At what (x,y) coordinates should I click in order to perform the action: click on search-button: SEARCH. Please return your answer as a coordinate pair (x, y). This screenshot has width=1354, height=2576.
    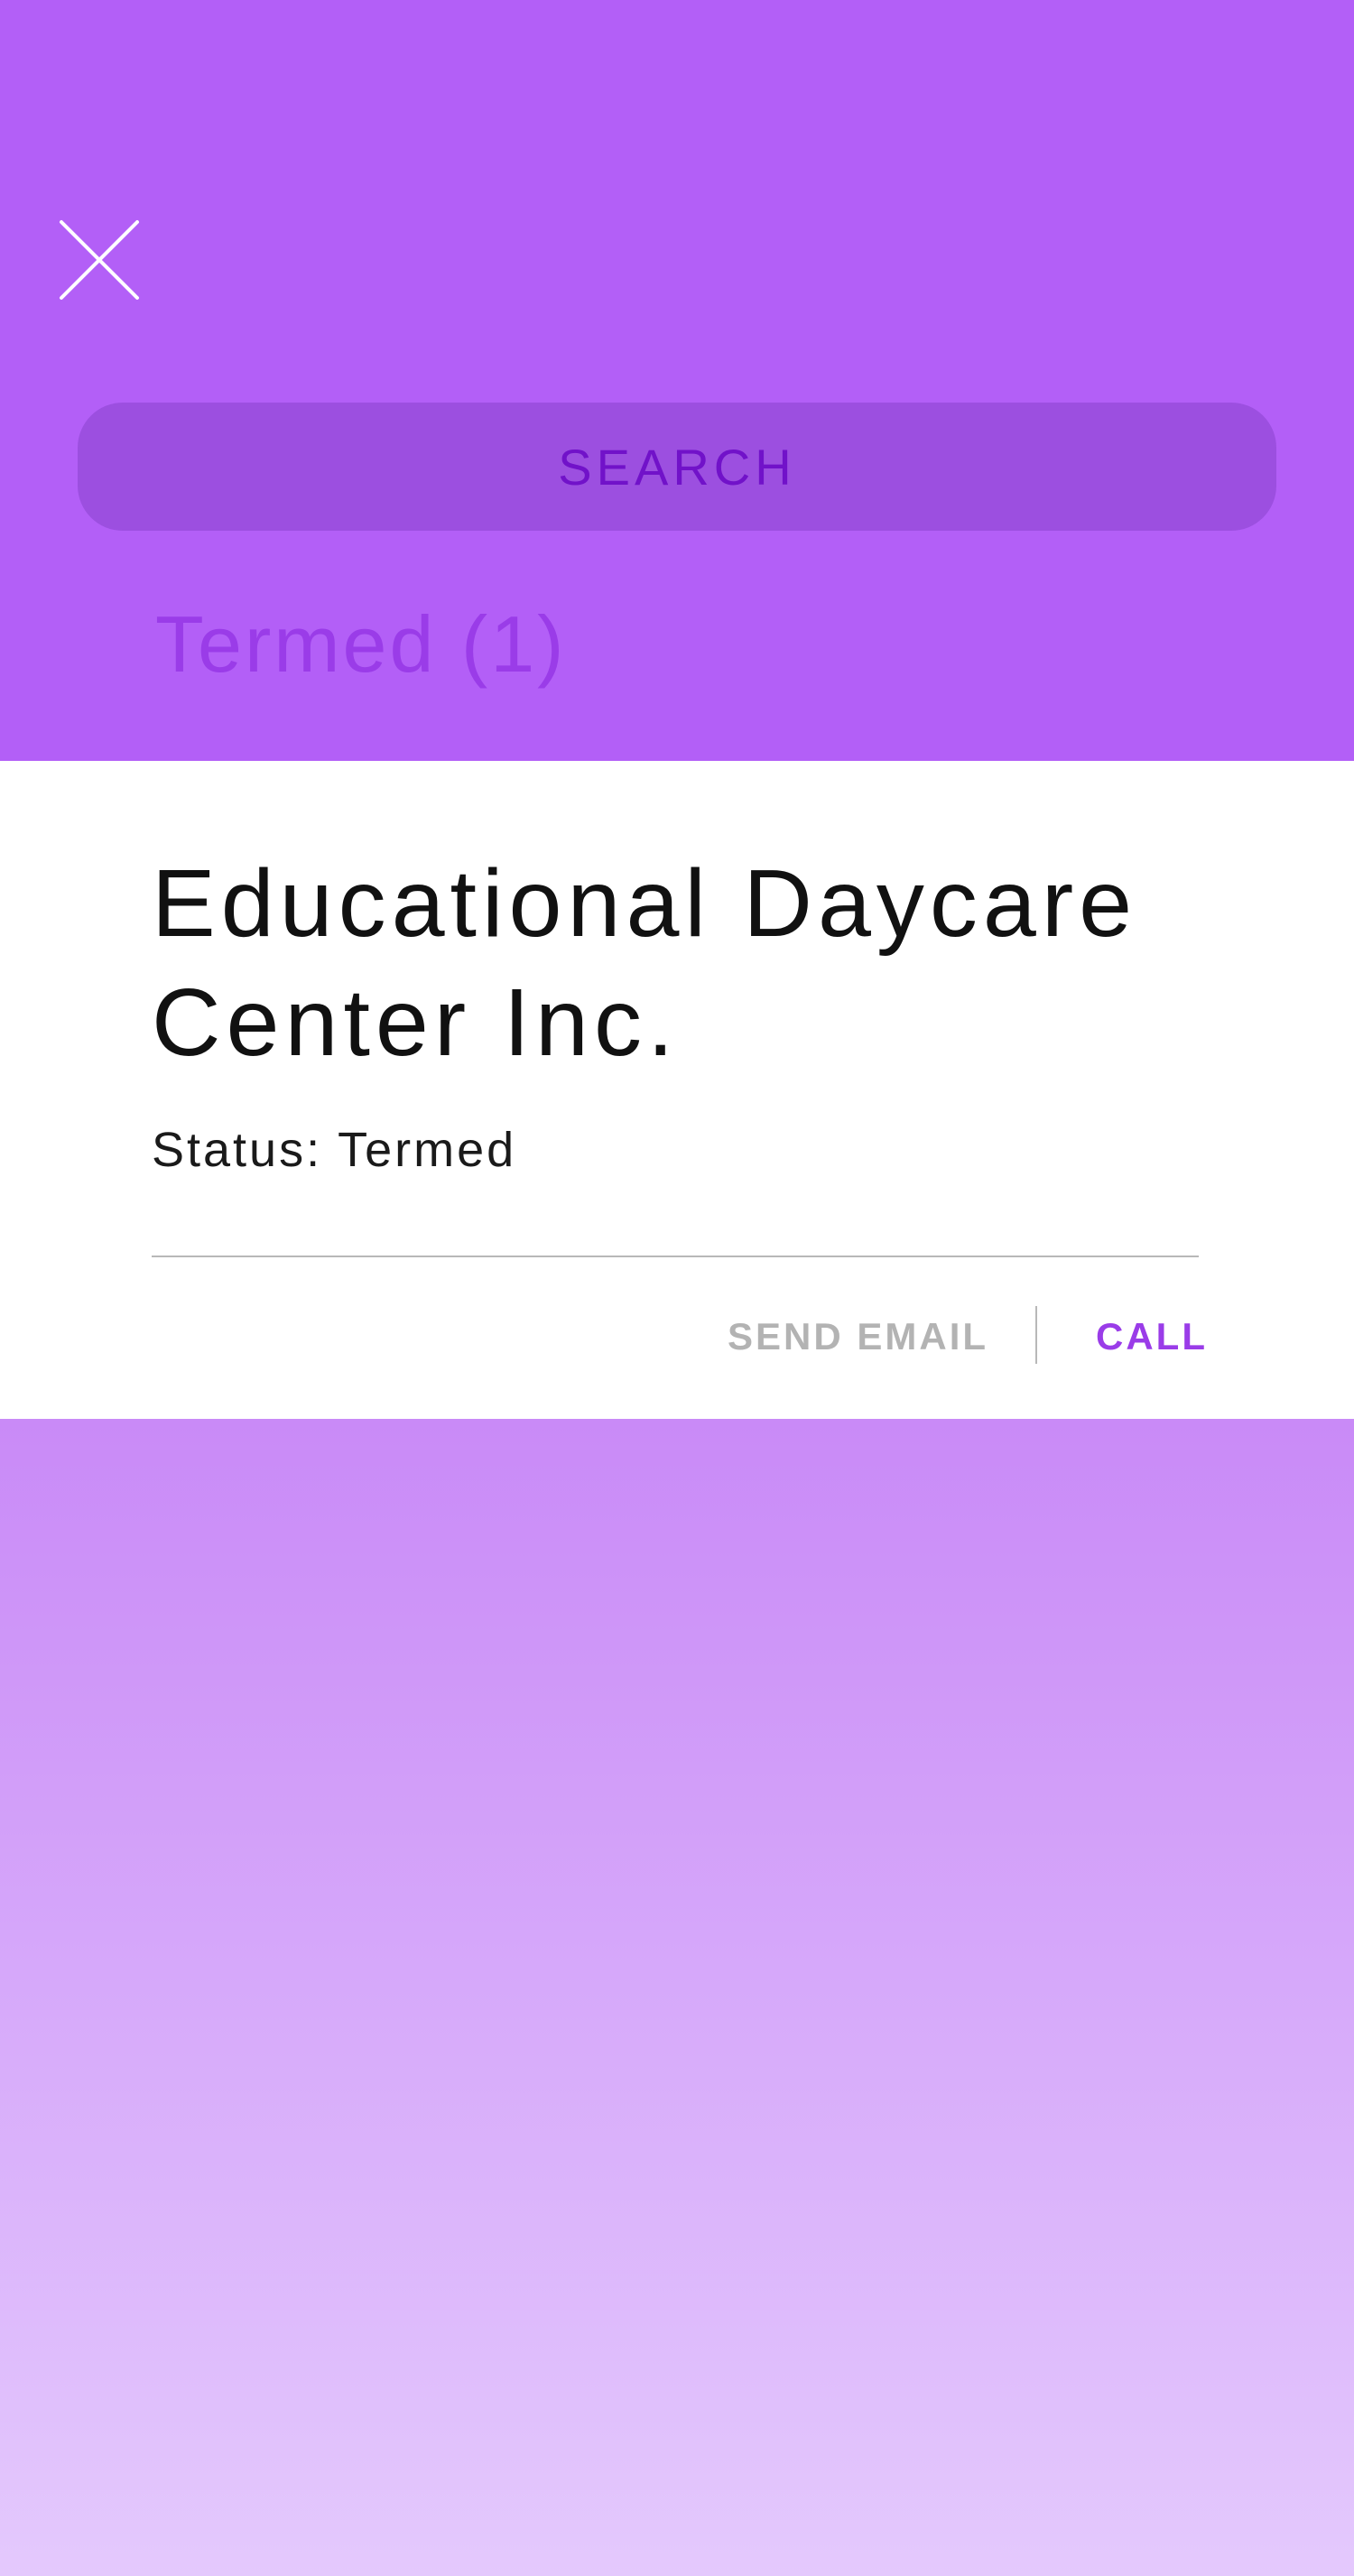
    Looking at the image, I should click on (677, 467).